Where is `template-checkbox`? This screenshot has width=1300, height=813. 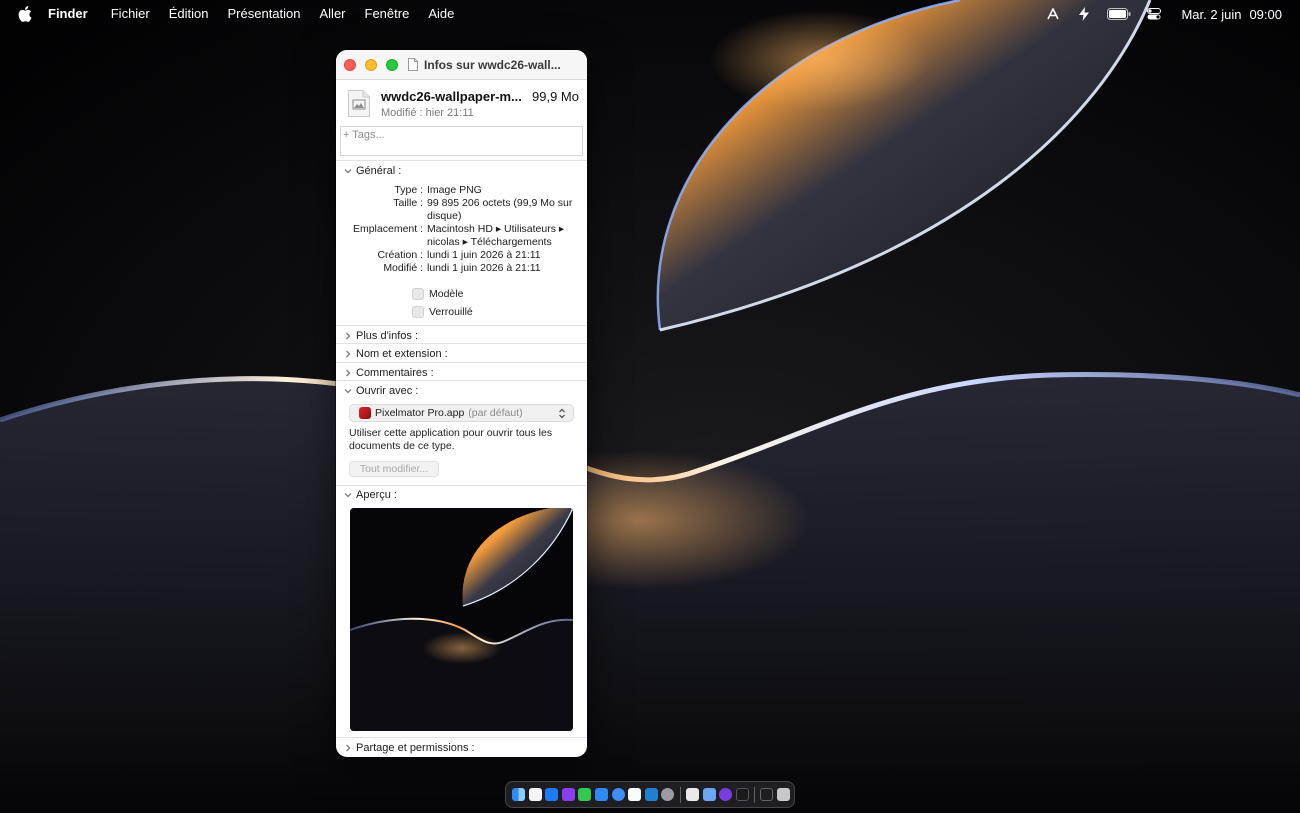
template-checkbox is located at coordinates (418, 294).